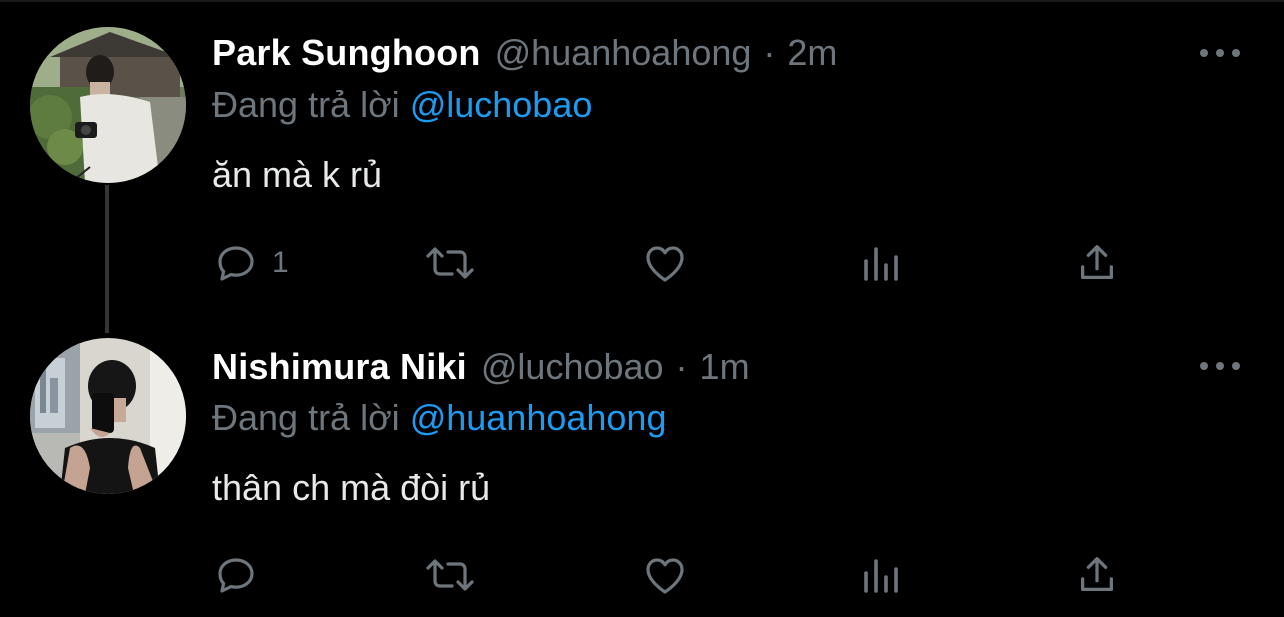  What do you see at coordinates (280, 262) in the screenshot?
I see `reply-count: 1` at bounding box center [280, 262].